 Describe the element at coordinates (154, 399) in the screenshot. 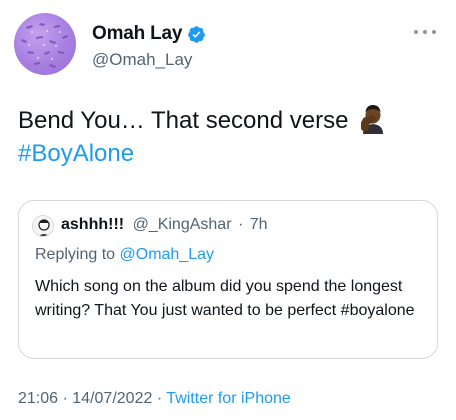

I see `tweet-meta: 21:06 · 14/07/2022 · Twitter for iPhone` at that location.